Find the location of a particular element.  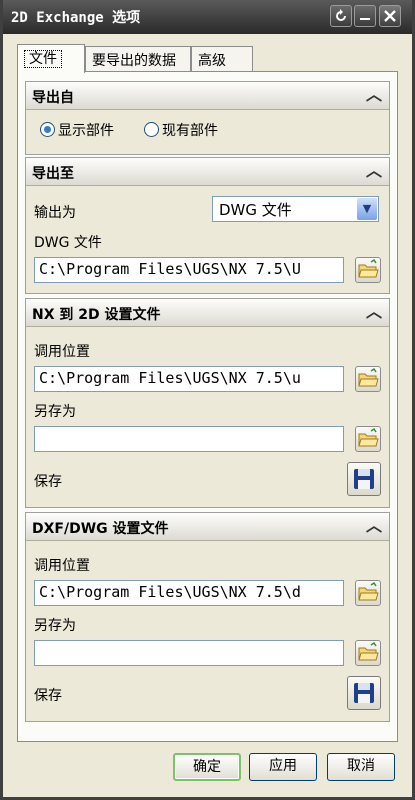

output-as-label: 输出为 is located at coordinates (55, 213).